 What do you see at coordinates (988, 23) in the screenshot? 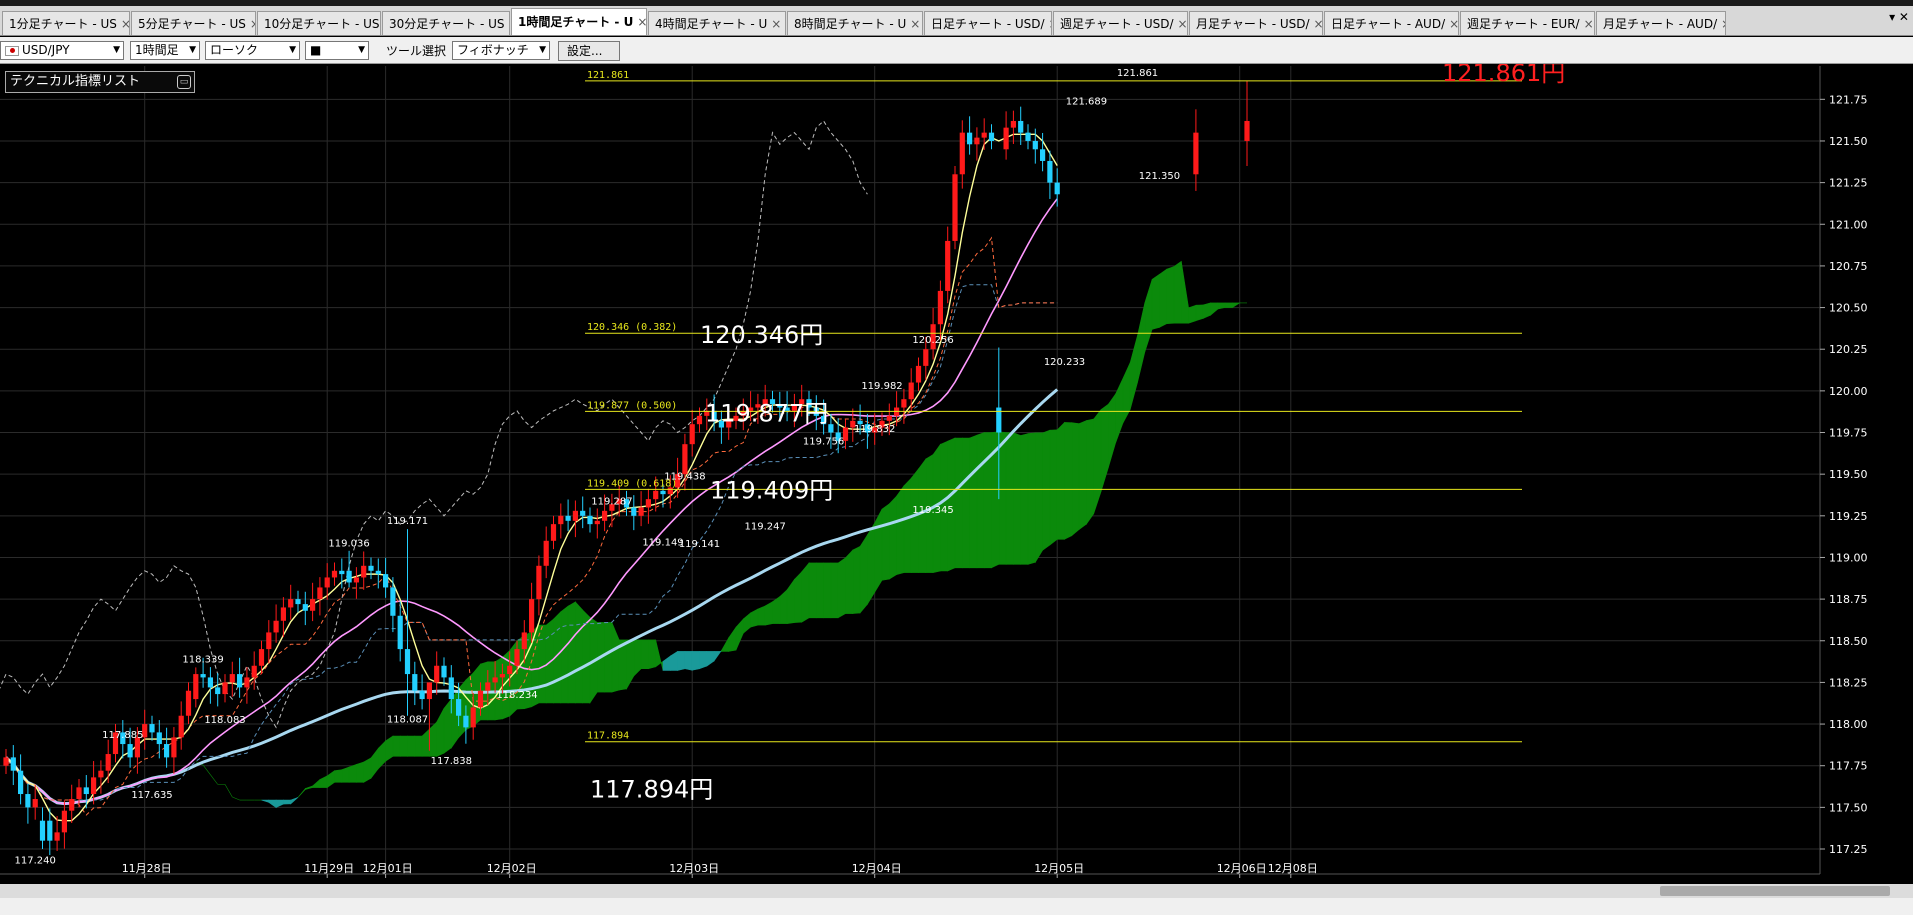
I see `tab-8: 日足チャート - USD/ ×` at bounding box center [988, 23].